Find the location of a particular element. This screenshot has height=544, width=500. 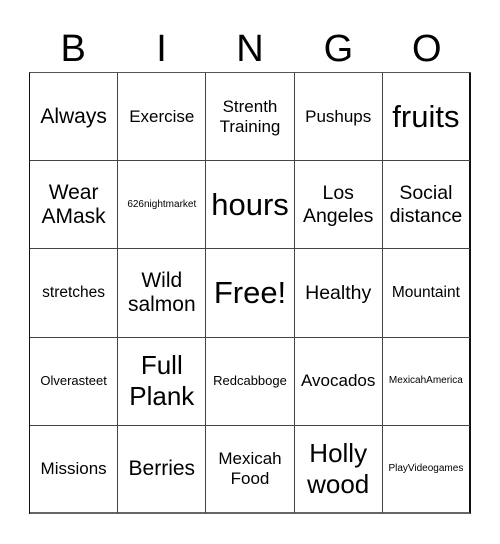

bingo-cell: Mountaint is located at coordinates (426, 293).